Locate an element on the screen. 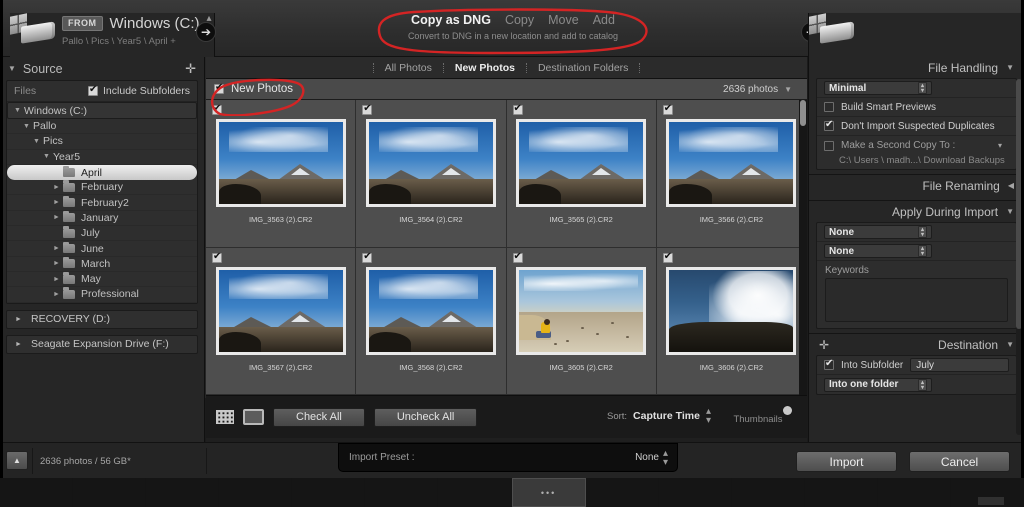 The image size is (1024, 507). develop-settings-select: None ▴ ▾ is located at coordinates (878, 232).